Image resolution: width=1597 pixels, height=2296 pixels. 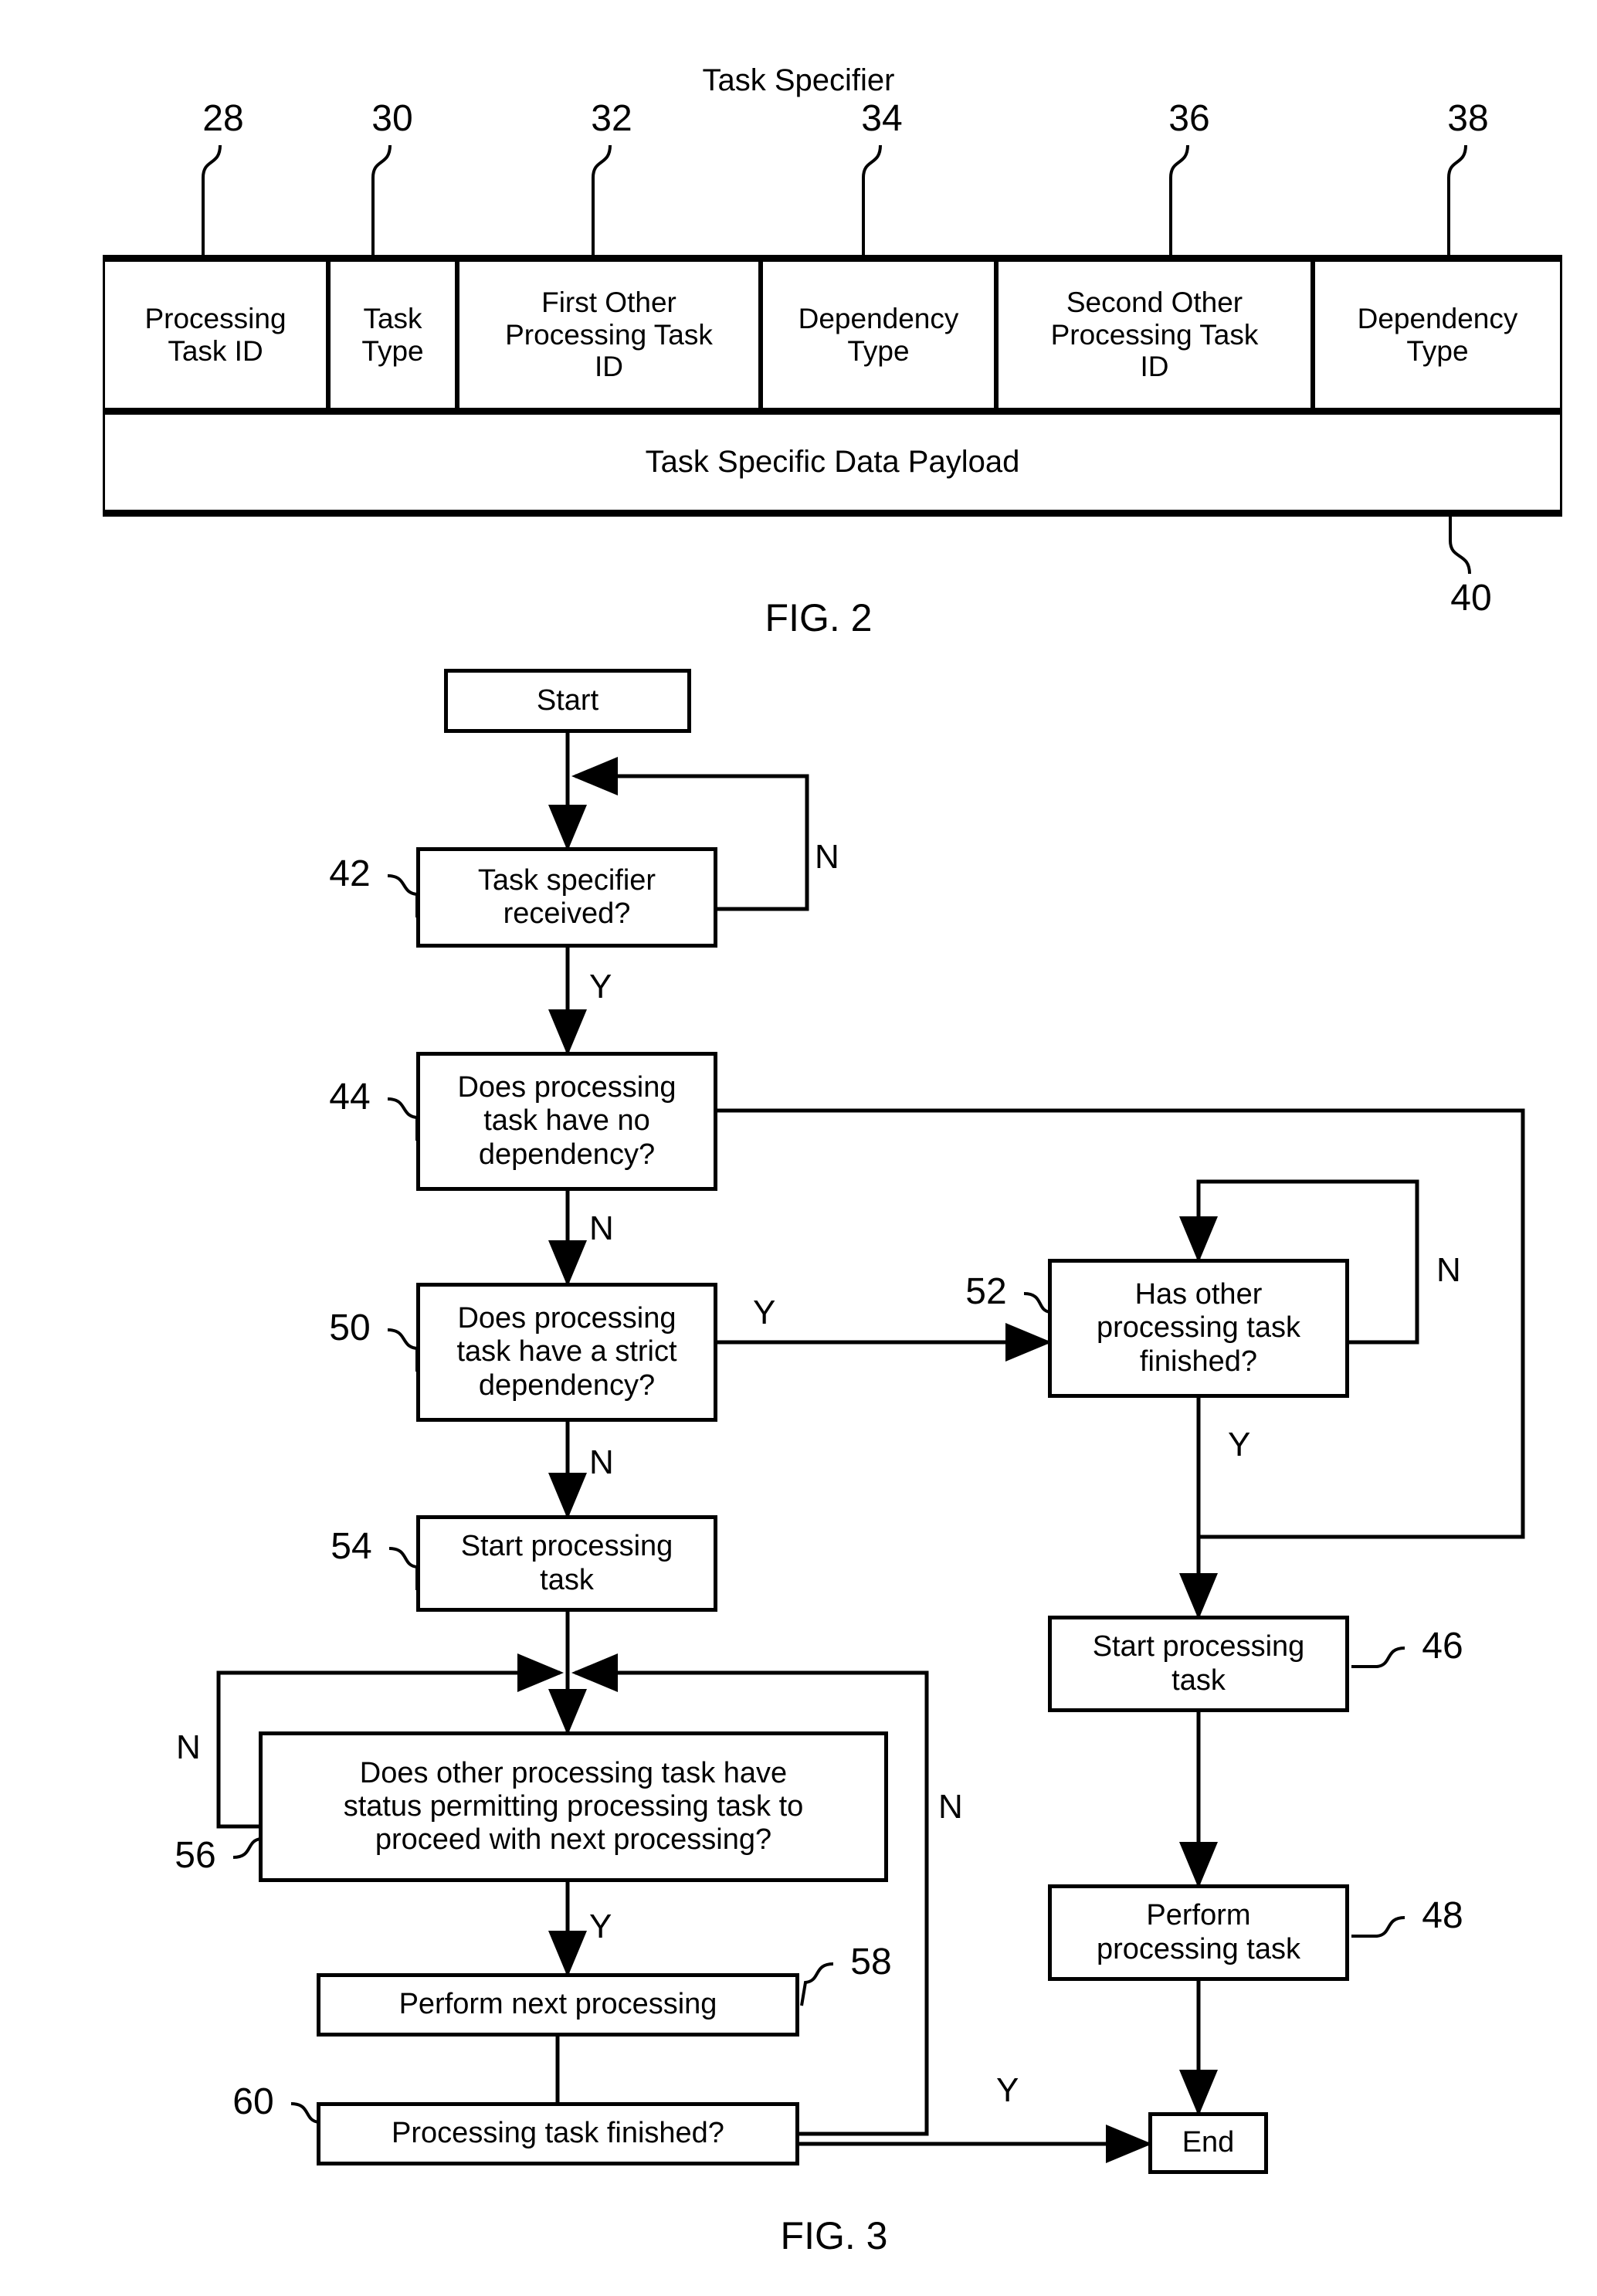 I want to click on fig2-ref-32: 32, so click(x=611, y=119).